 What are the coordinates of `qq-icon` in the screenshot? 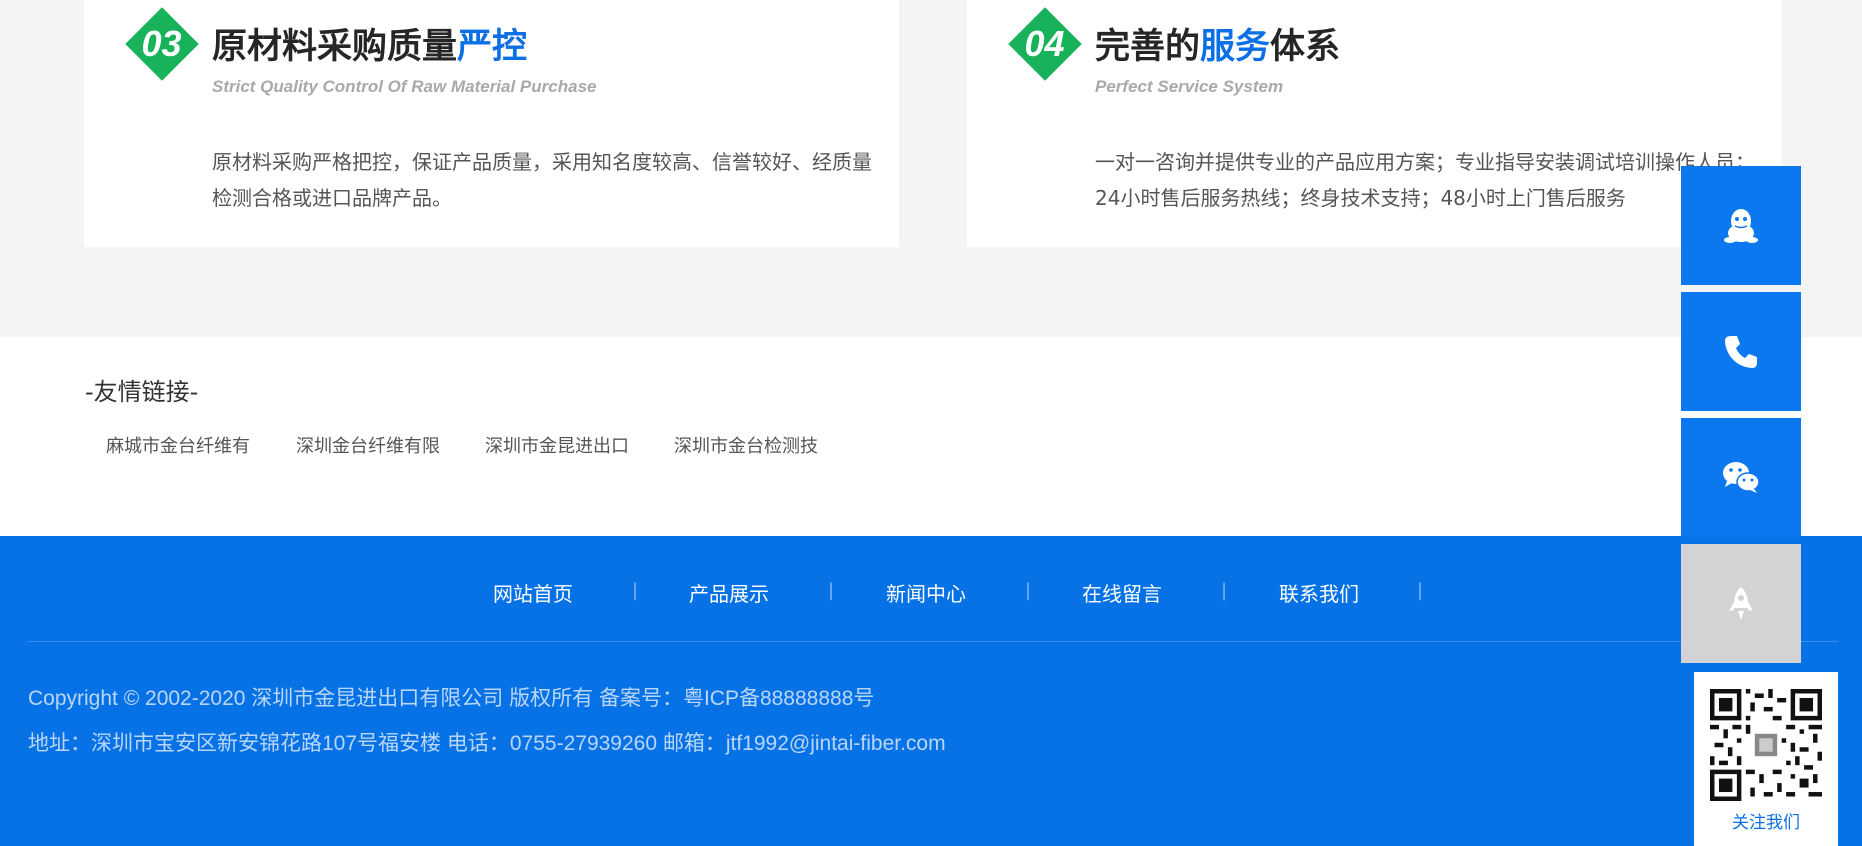 It's located at (1741, 226).